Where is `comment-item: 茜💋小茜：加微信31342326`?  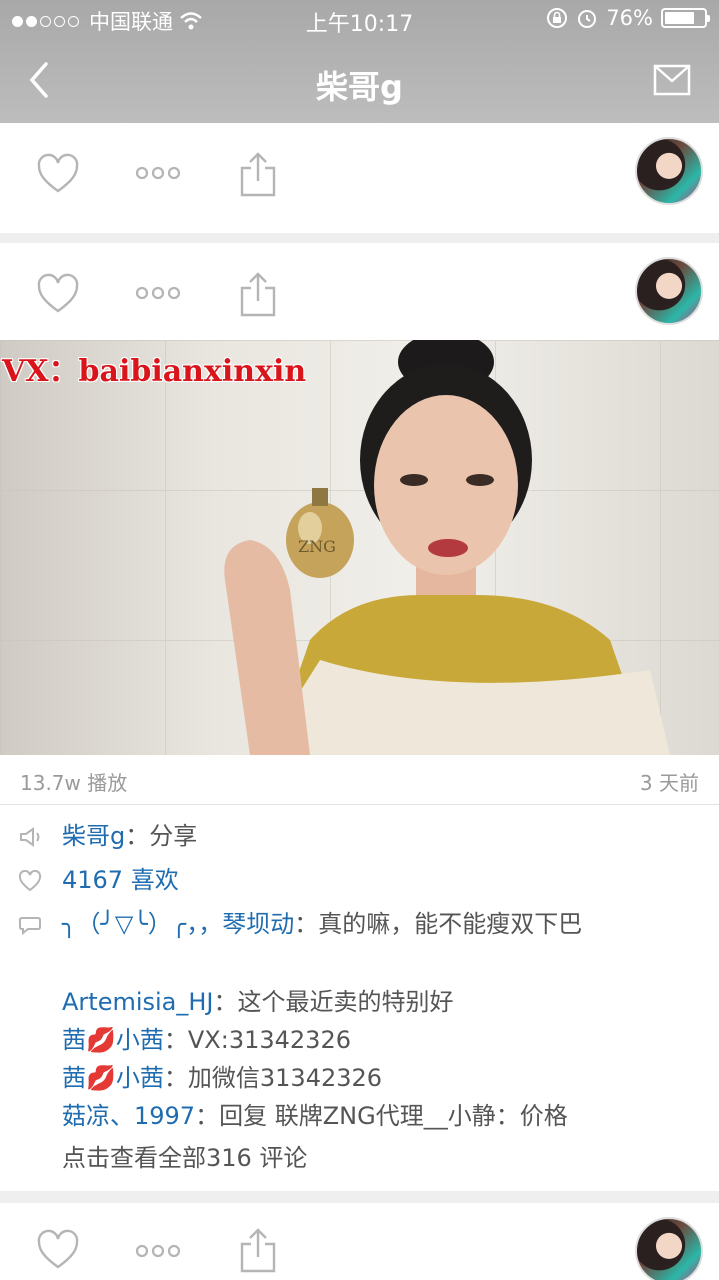
comment-item: 茜💋小茜：加微信31342326 is located at coordinates (372, 1078).